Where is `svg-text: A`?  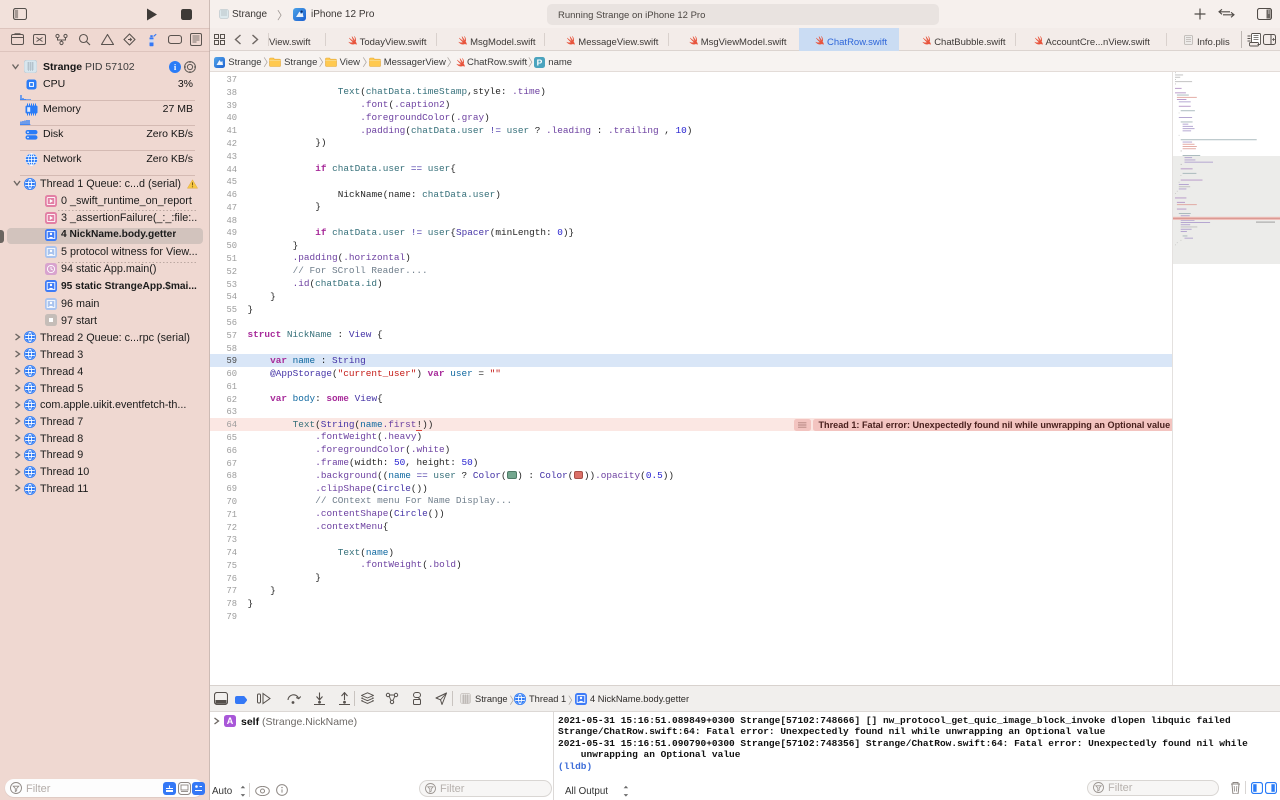 svg-text: A is located at coordinates (230, 721).